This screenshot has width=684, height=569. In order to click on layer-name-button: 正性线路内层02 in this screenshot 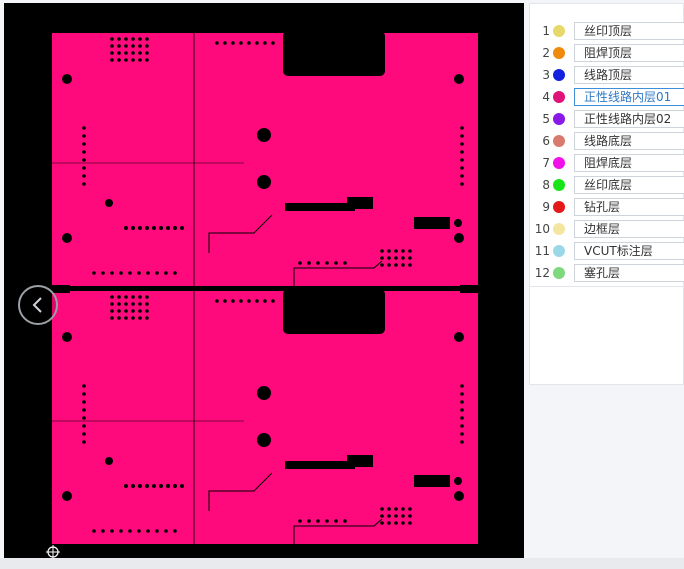, I will do `click(629, 119)`.